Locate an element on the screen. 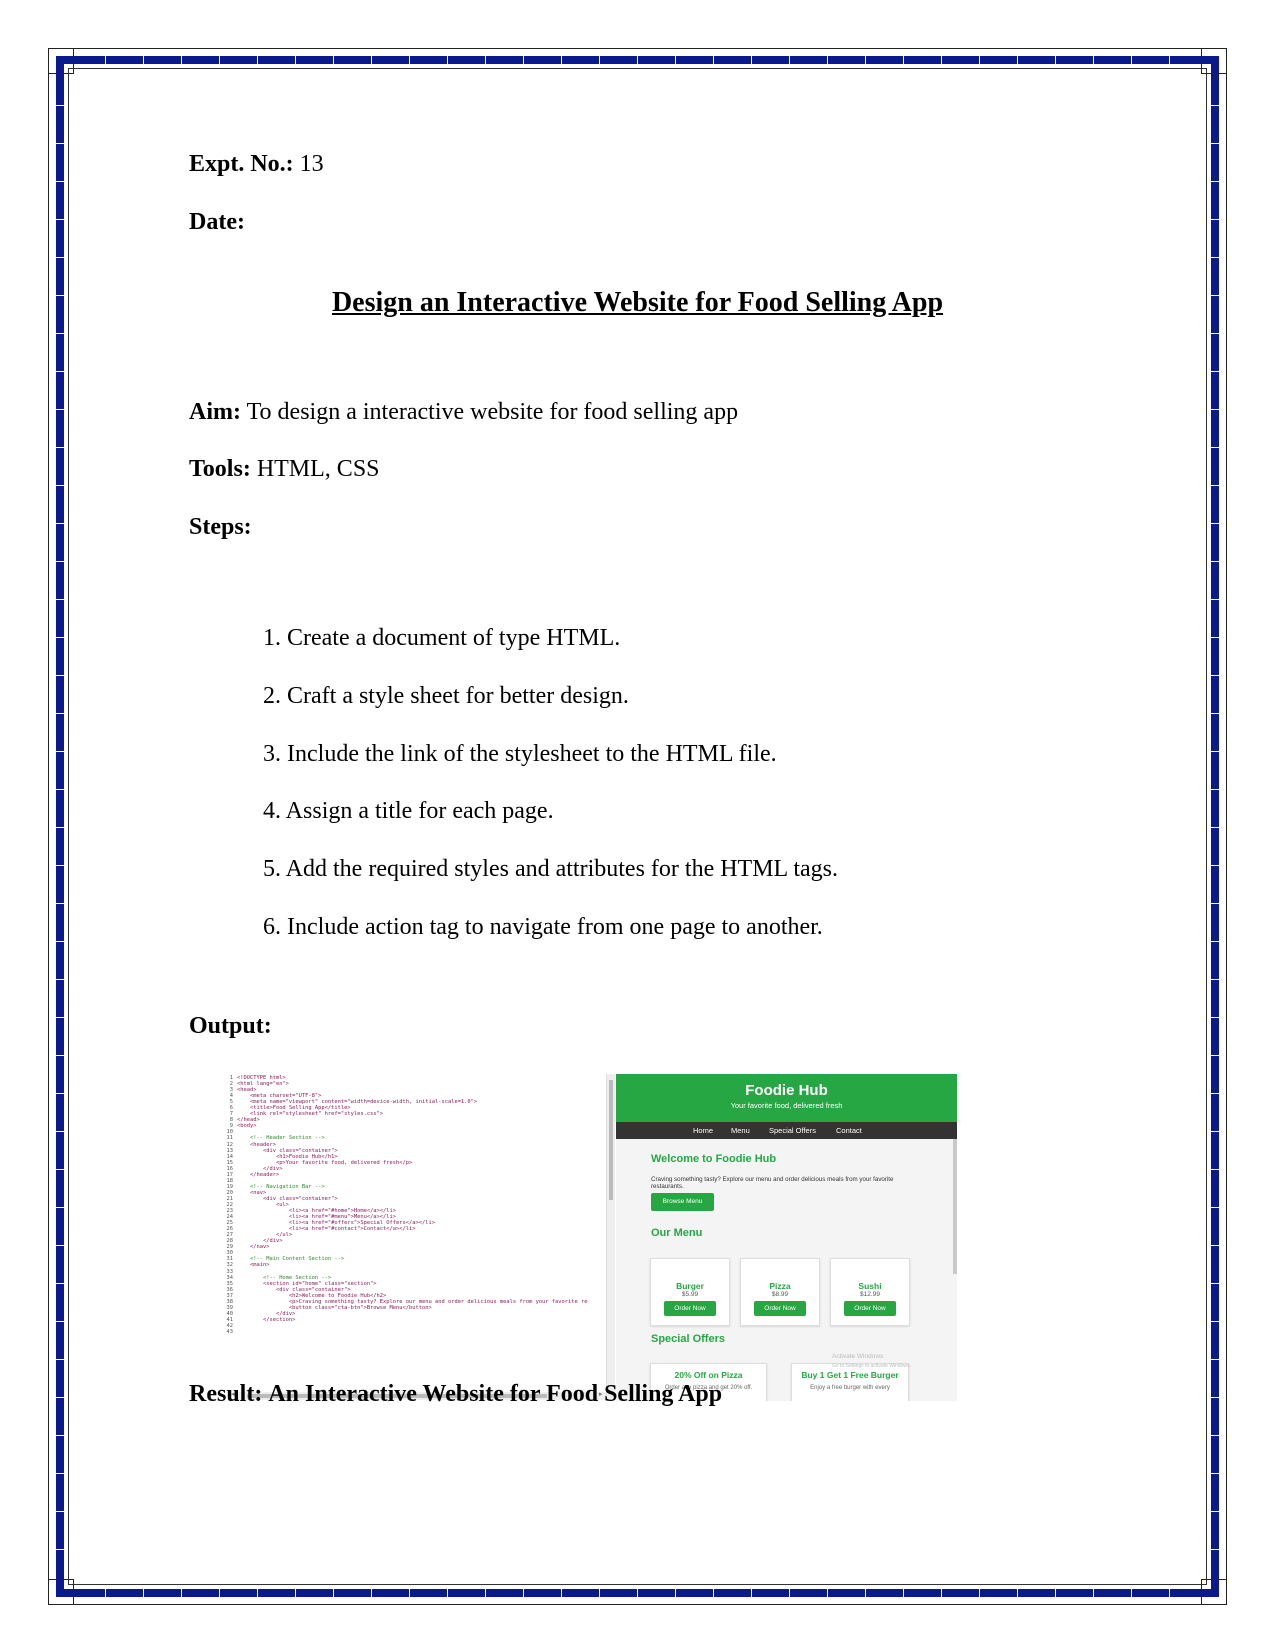 Image resolution: width=1275 pixels, height=1650 pixels. steps-label: Steps: is located at coordinates (220, 527).